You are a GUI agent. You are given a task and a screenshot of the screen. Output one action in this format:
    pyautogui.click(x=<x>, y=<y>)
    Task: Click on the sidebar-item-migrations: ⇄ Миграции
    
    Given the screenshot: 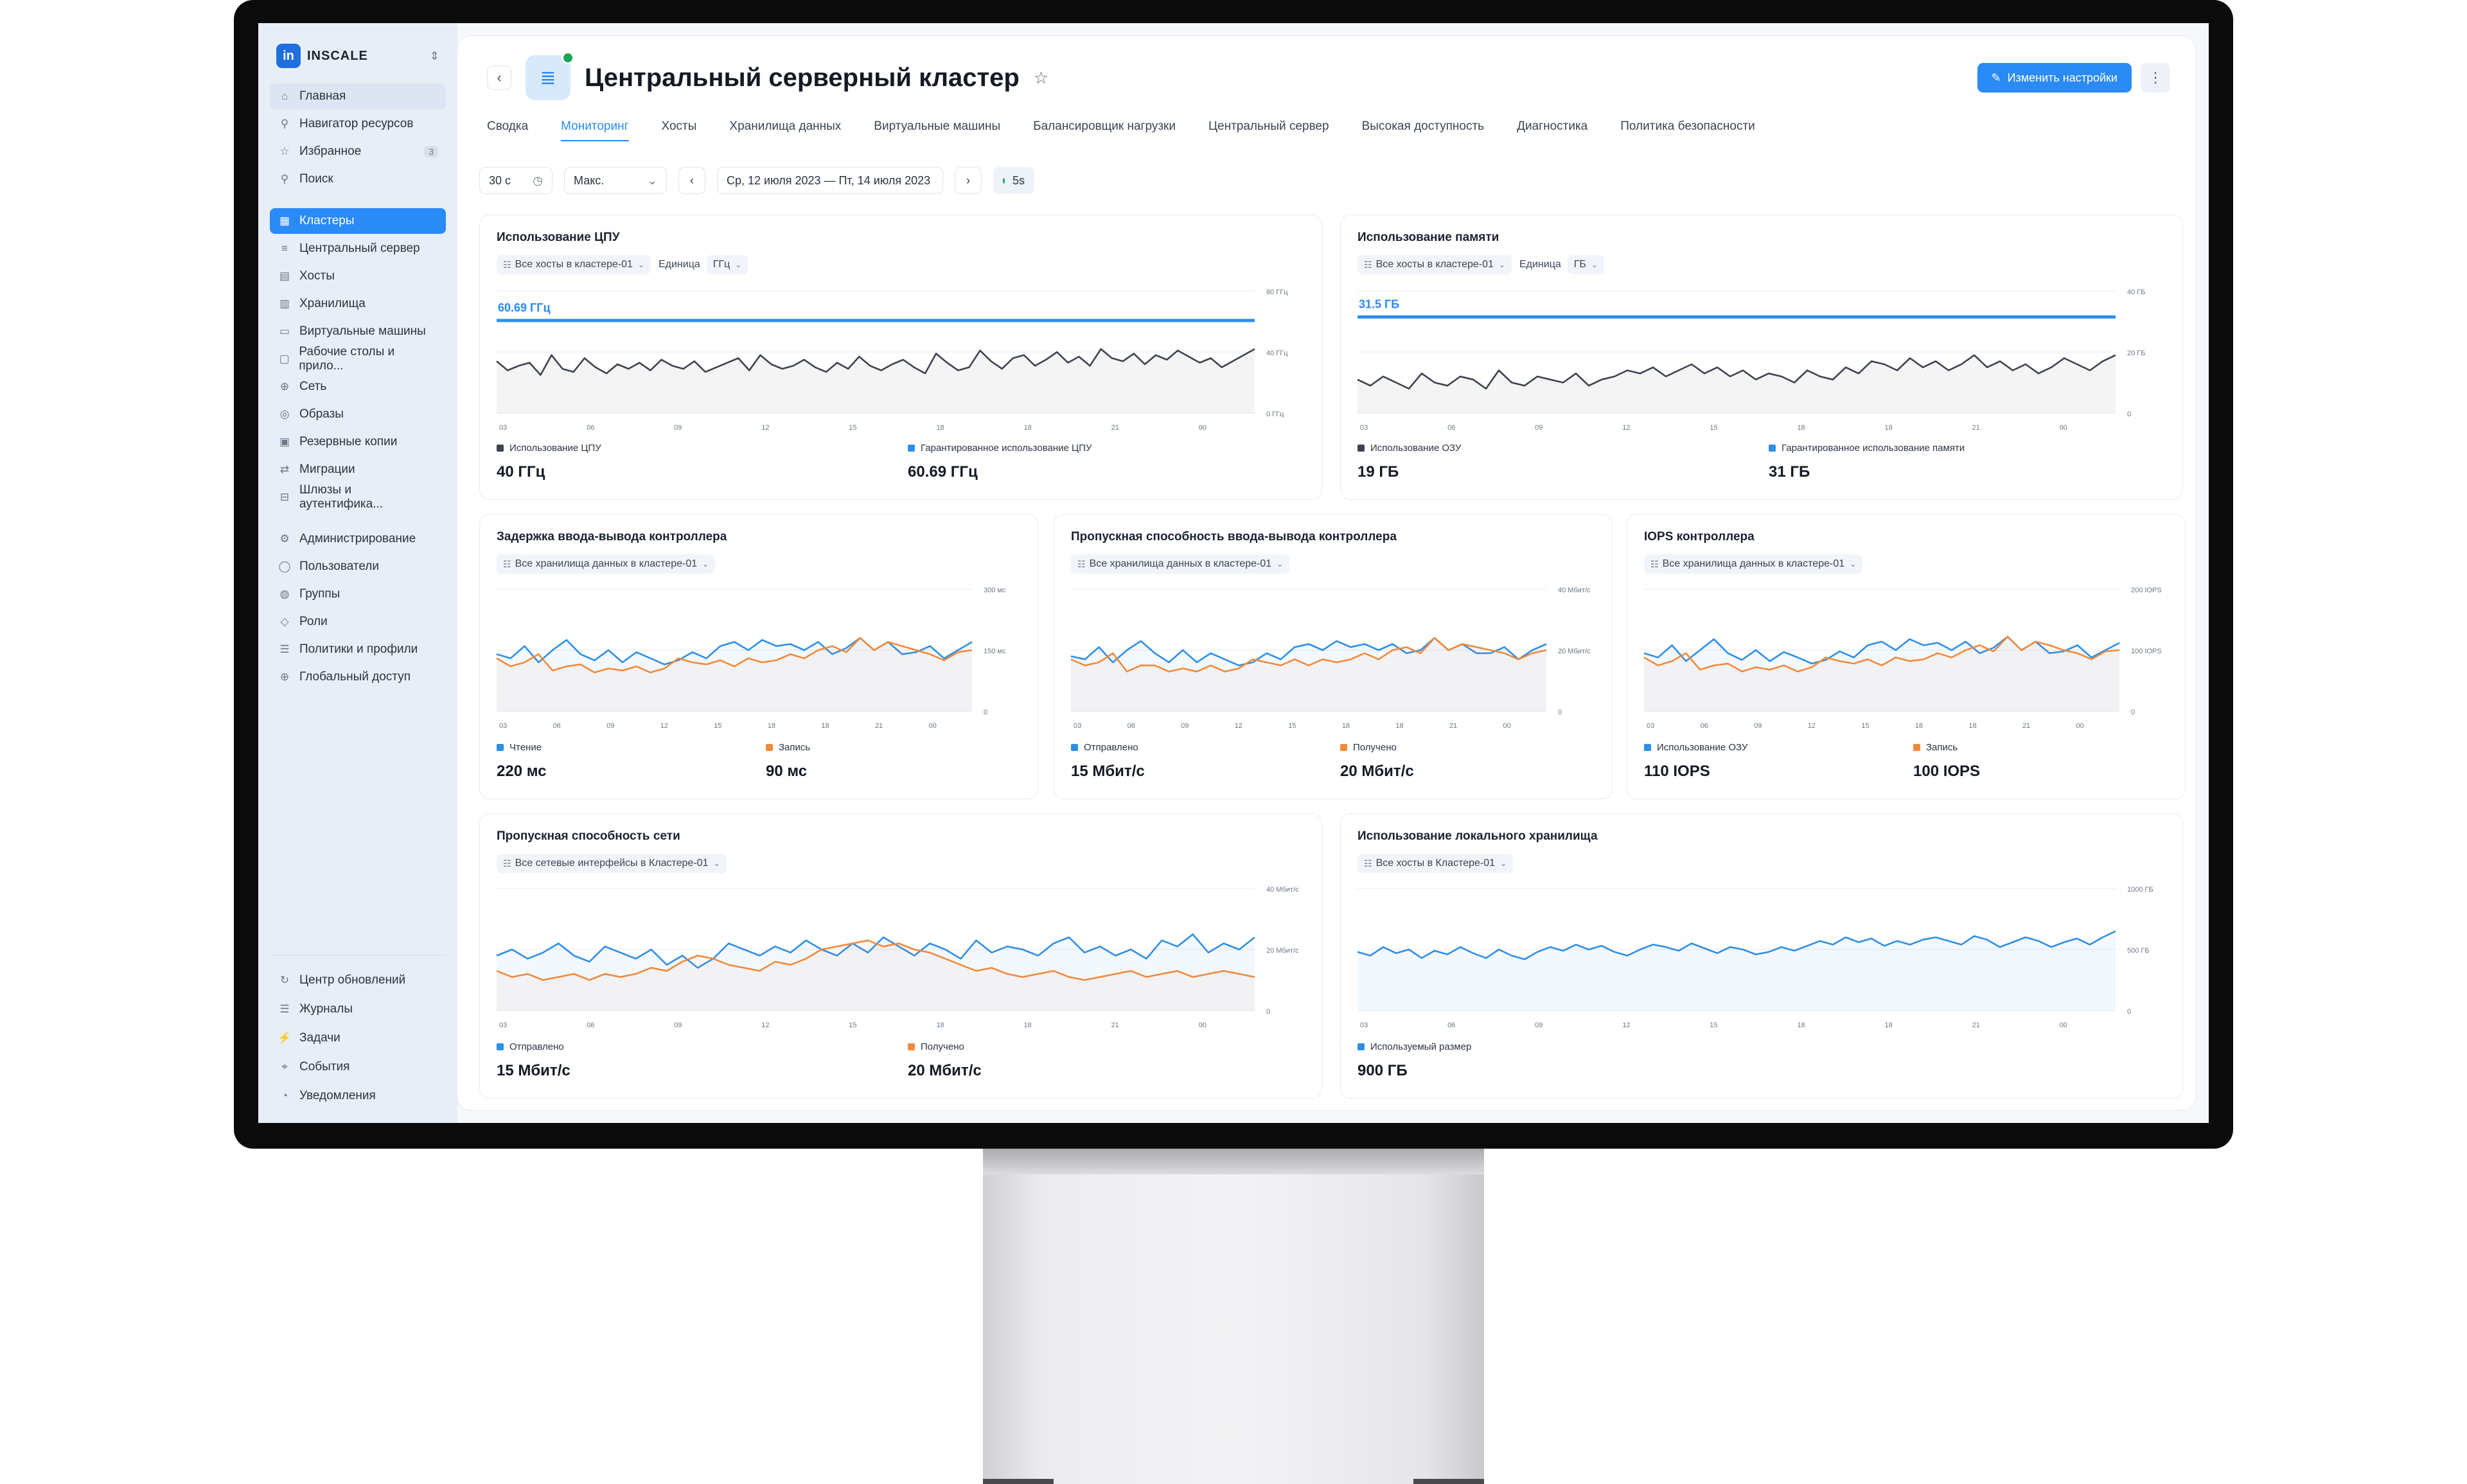 What is the action you would take?
    pyautogui.click(x=358, y=470)
    